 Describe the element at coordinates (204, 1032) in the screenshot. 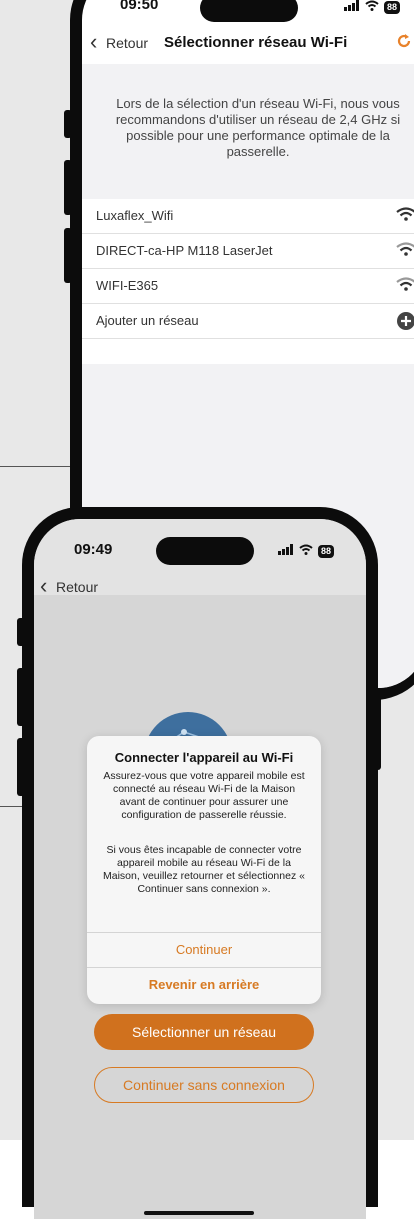

I see `select-network-button: Sélectionner un réseau` at that location.